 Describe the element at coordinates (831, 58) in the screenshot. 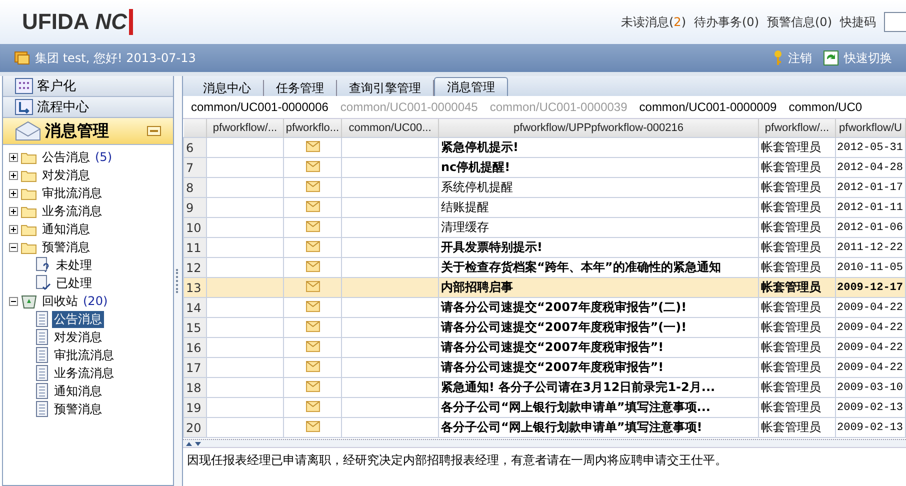

I see `switch-icon` at that location.